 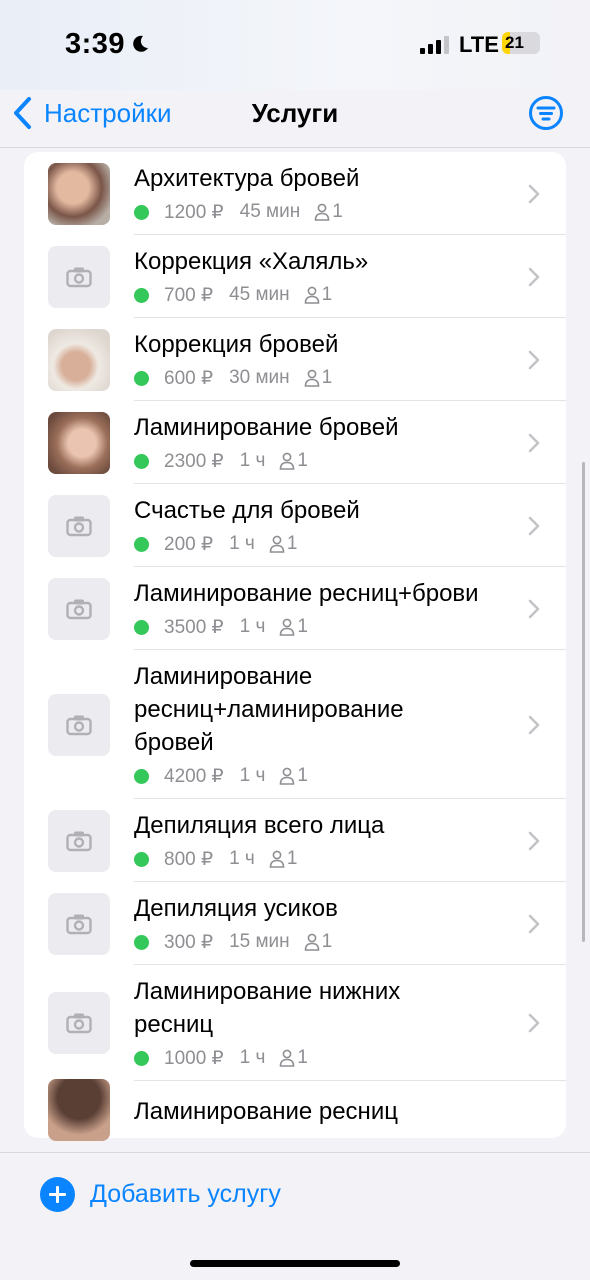 I want to click on network-type: LTE, so click(x=479, y=44).